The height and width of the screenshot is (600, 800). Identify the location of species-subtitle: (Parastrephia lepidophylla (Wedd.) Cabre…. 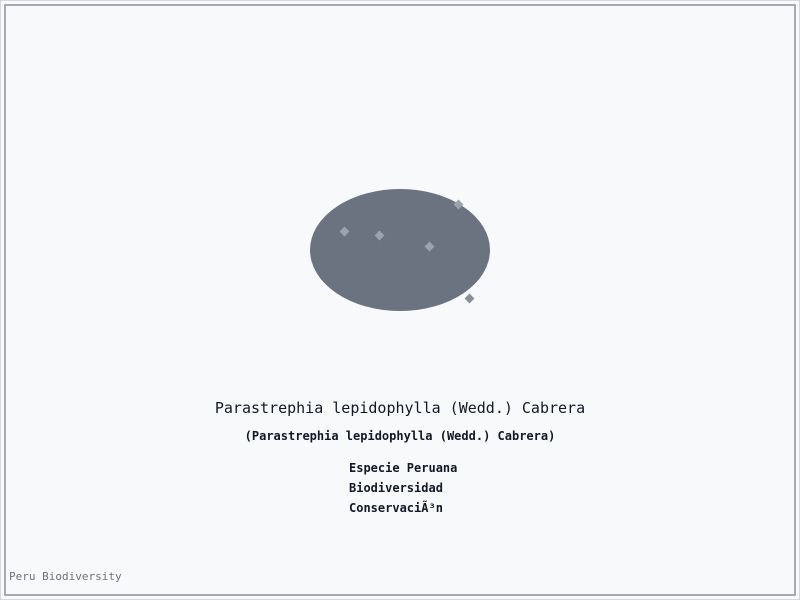
(400, 436).